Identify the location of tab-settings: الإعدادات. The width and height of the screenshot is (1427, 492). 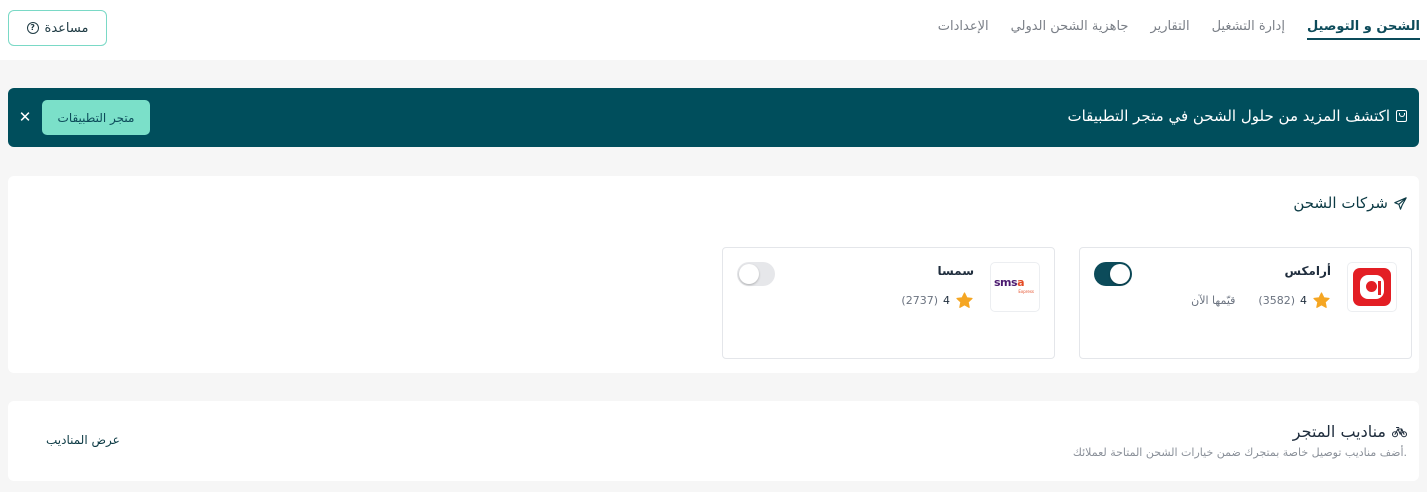
(963, 29).